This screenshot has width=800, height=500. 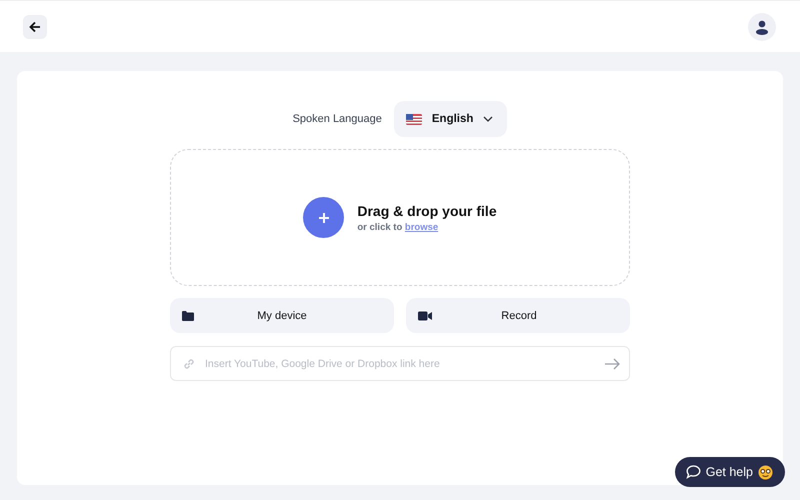 What do you see at coordinates (400, 363) in the screenshot?
I see `link-input-field: Insert YouTube, Google Drive or Dropbox link here` at bounding box center [400, 363].